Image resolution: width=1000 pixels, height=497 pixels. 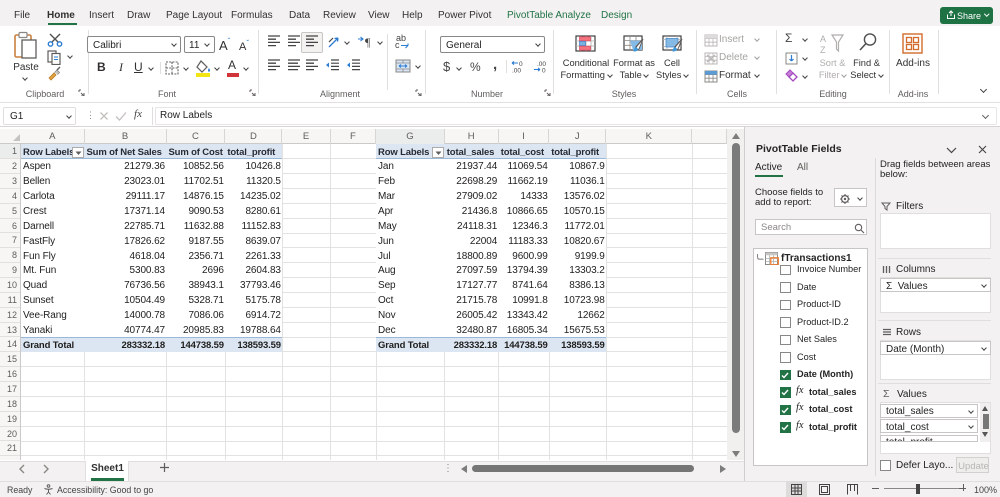 What do you see at coordinates (516, 71) in the screenshot?
I see `svg-text: .00` at bounding box center [516, 71].